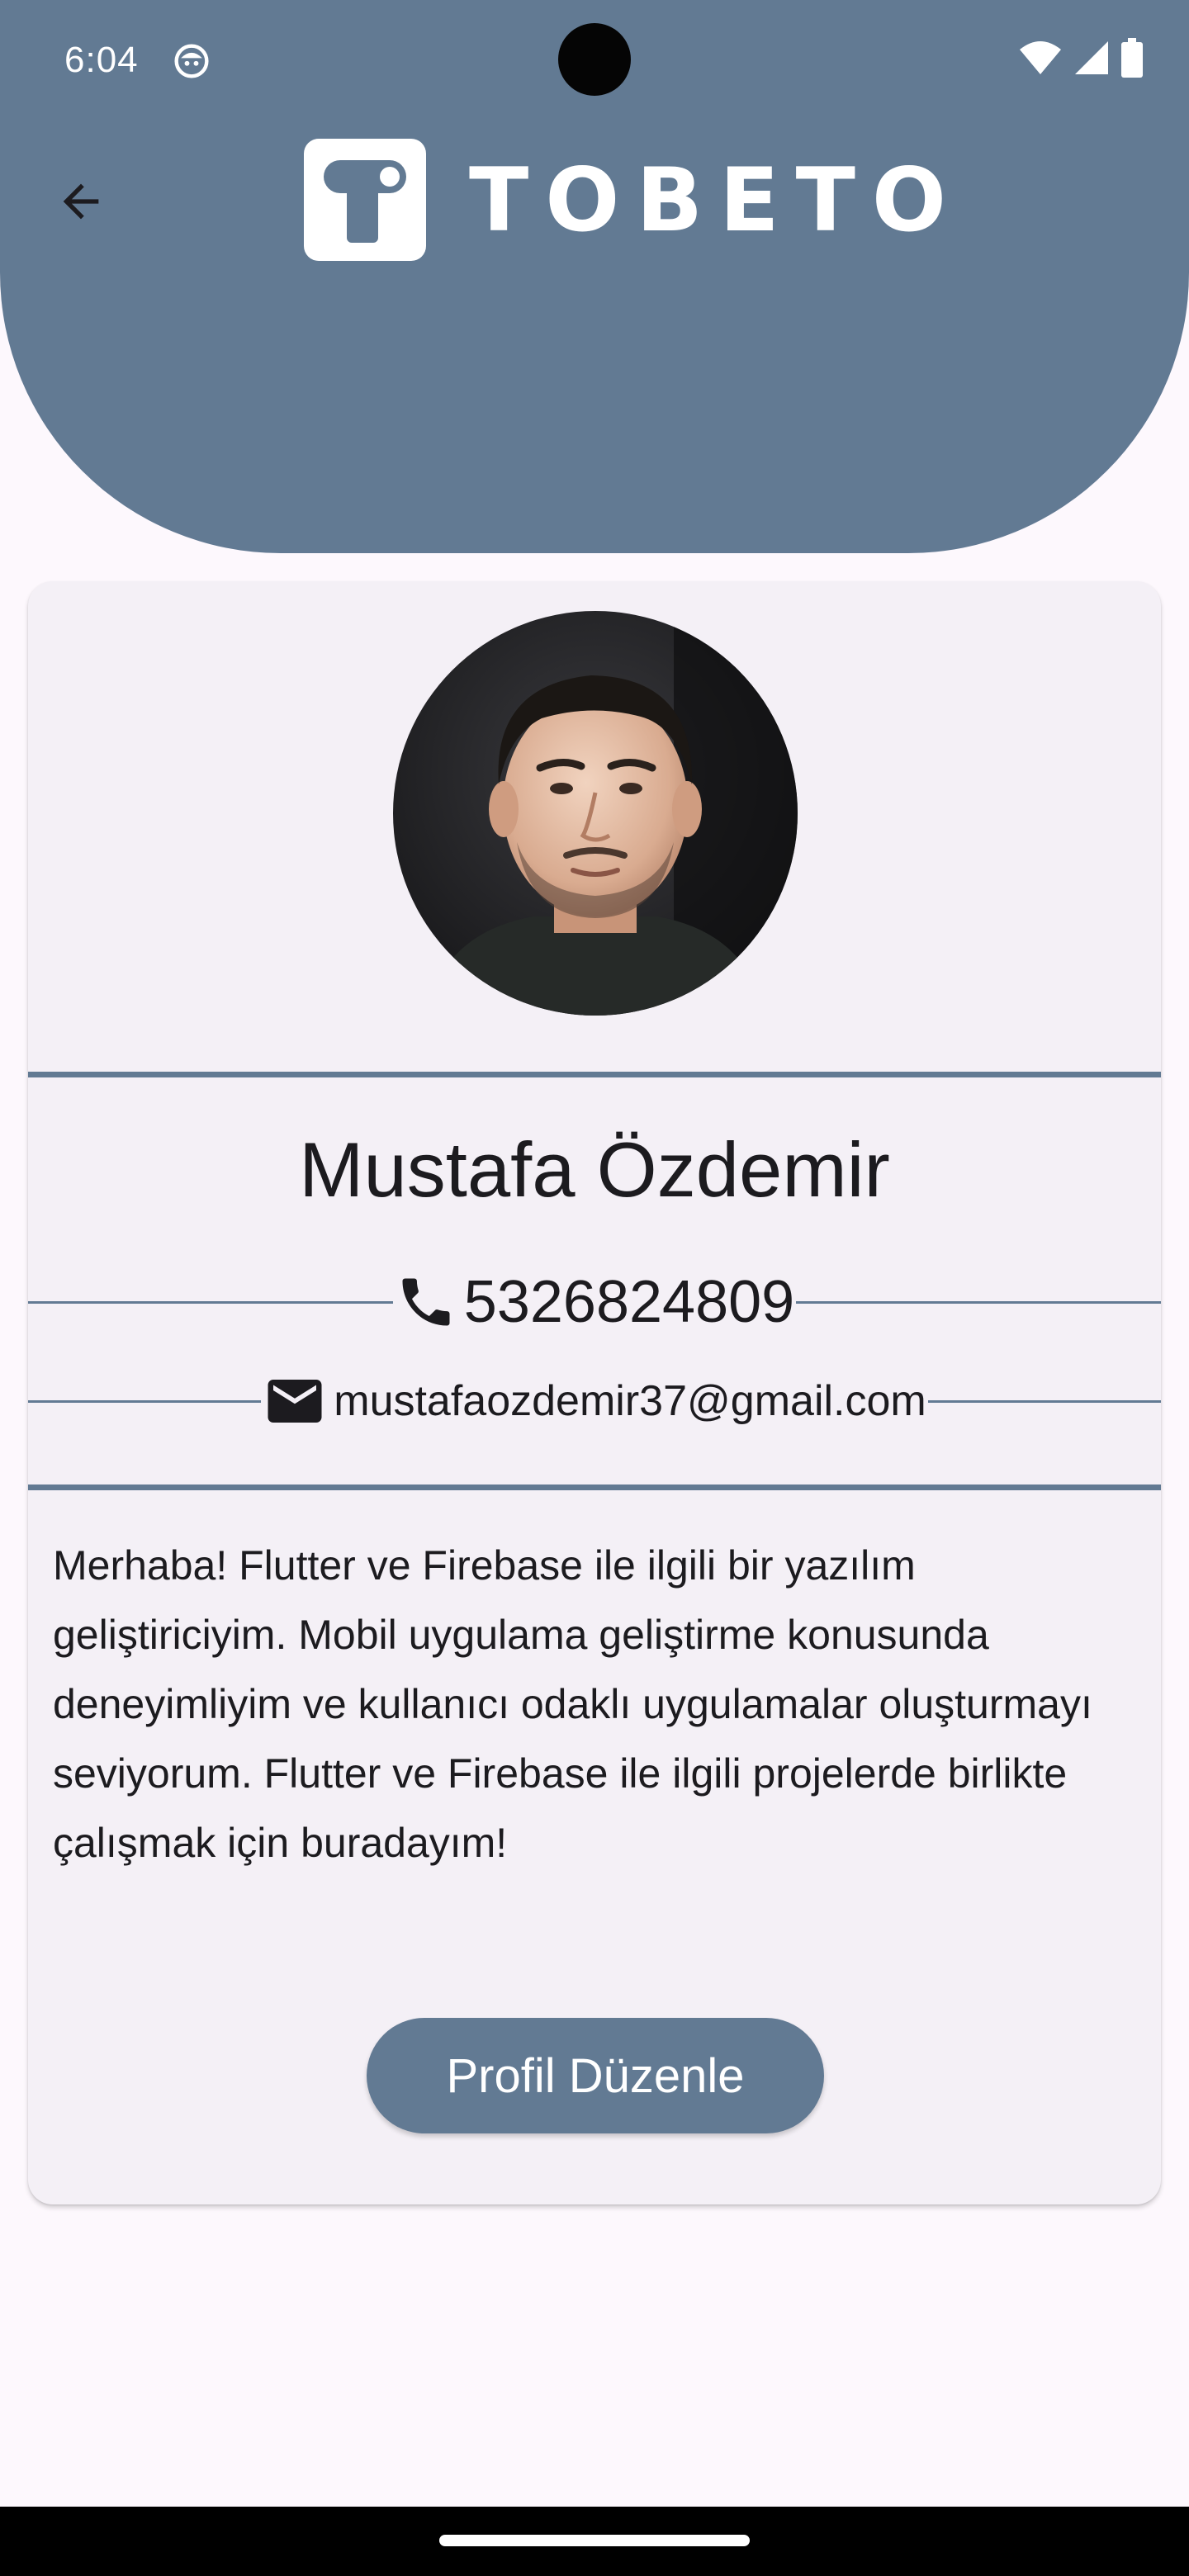  What do you see at coordinates (629, 1302) in the screenshot?
I see `phone-number: 5326824809` at bounding box center [629, 1302].